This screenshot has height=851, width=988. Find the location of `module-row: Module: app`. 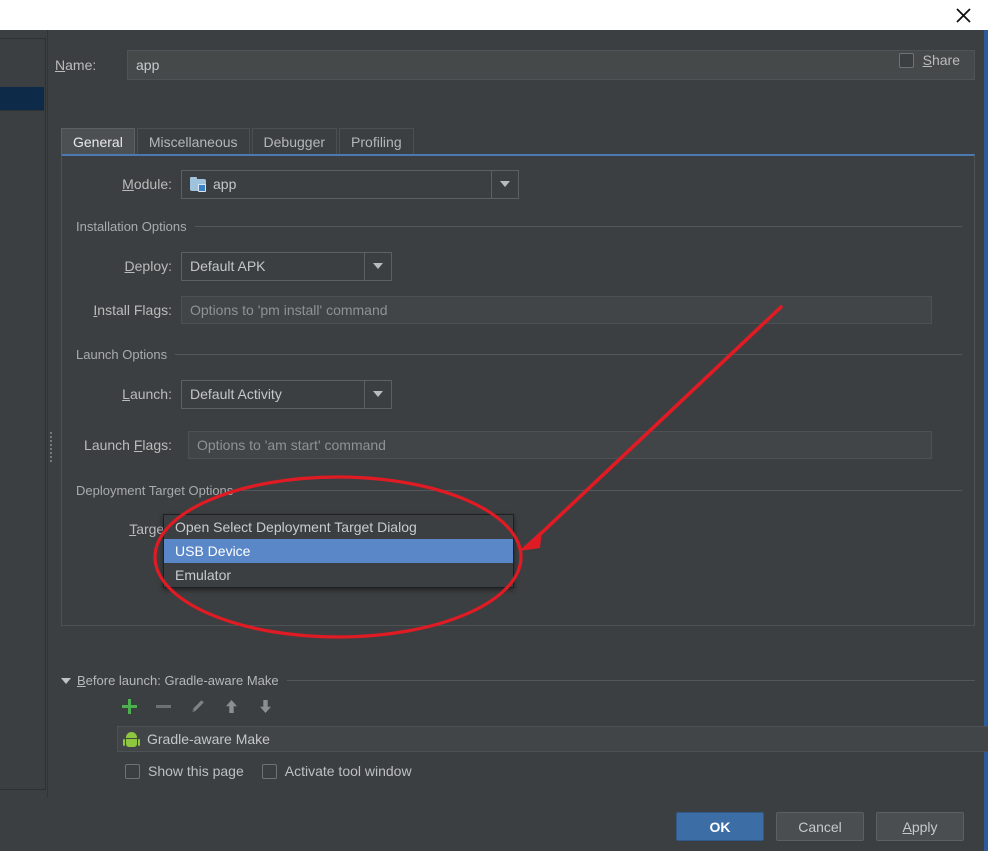

module-row: Module: app is located at coordinates (512, 184).